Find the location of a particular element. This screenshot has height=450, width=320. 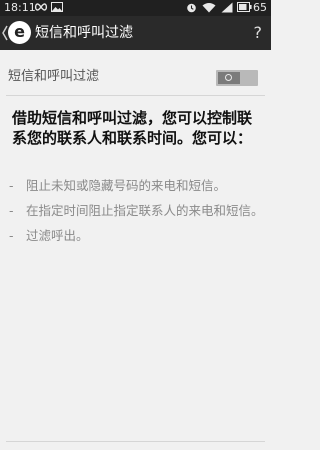

help-button: ? is located at coordinates (258, 33).